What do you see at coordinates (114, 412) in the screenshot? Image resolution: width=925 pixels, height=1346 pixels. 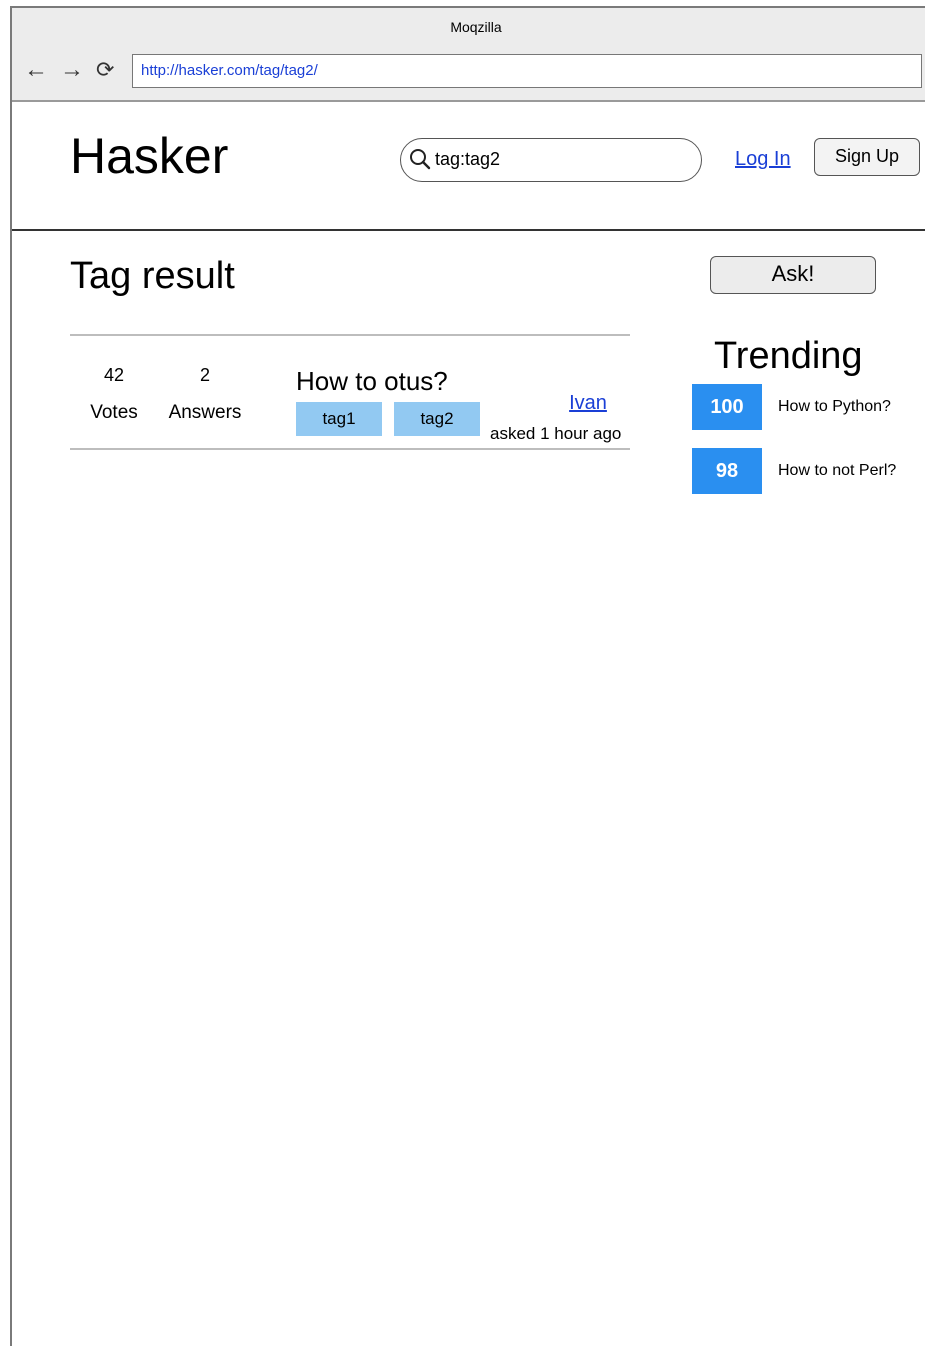 I see `votes-label: Votes` at bounding box center [114, 412].